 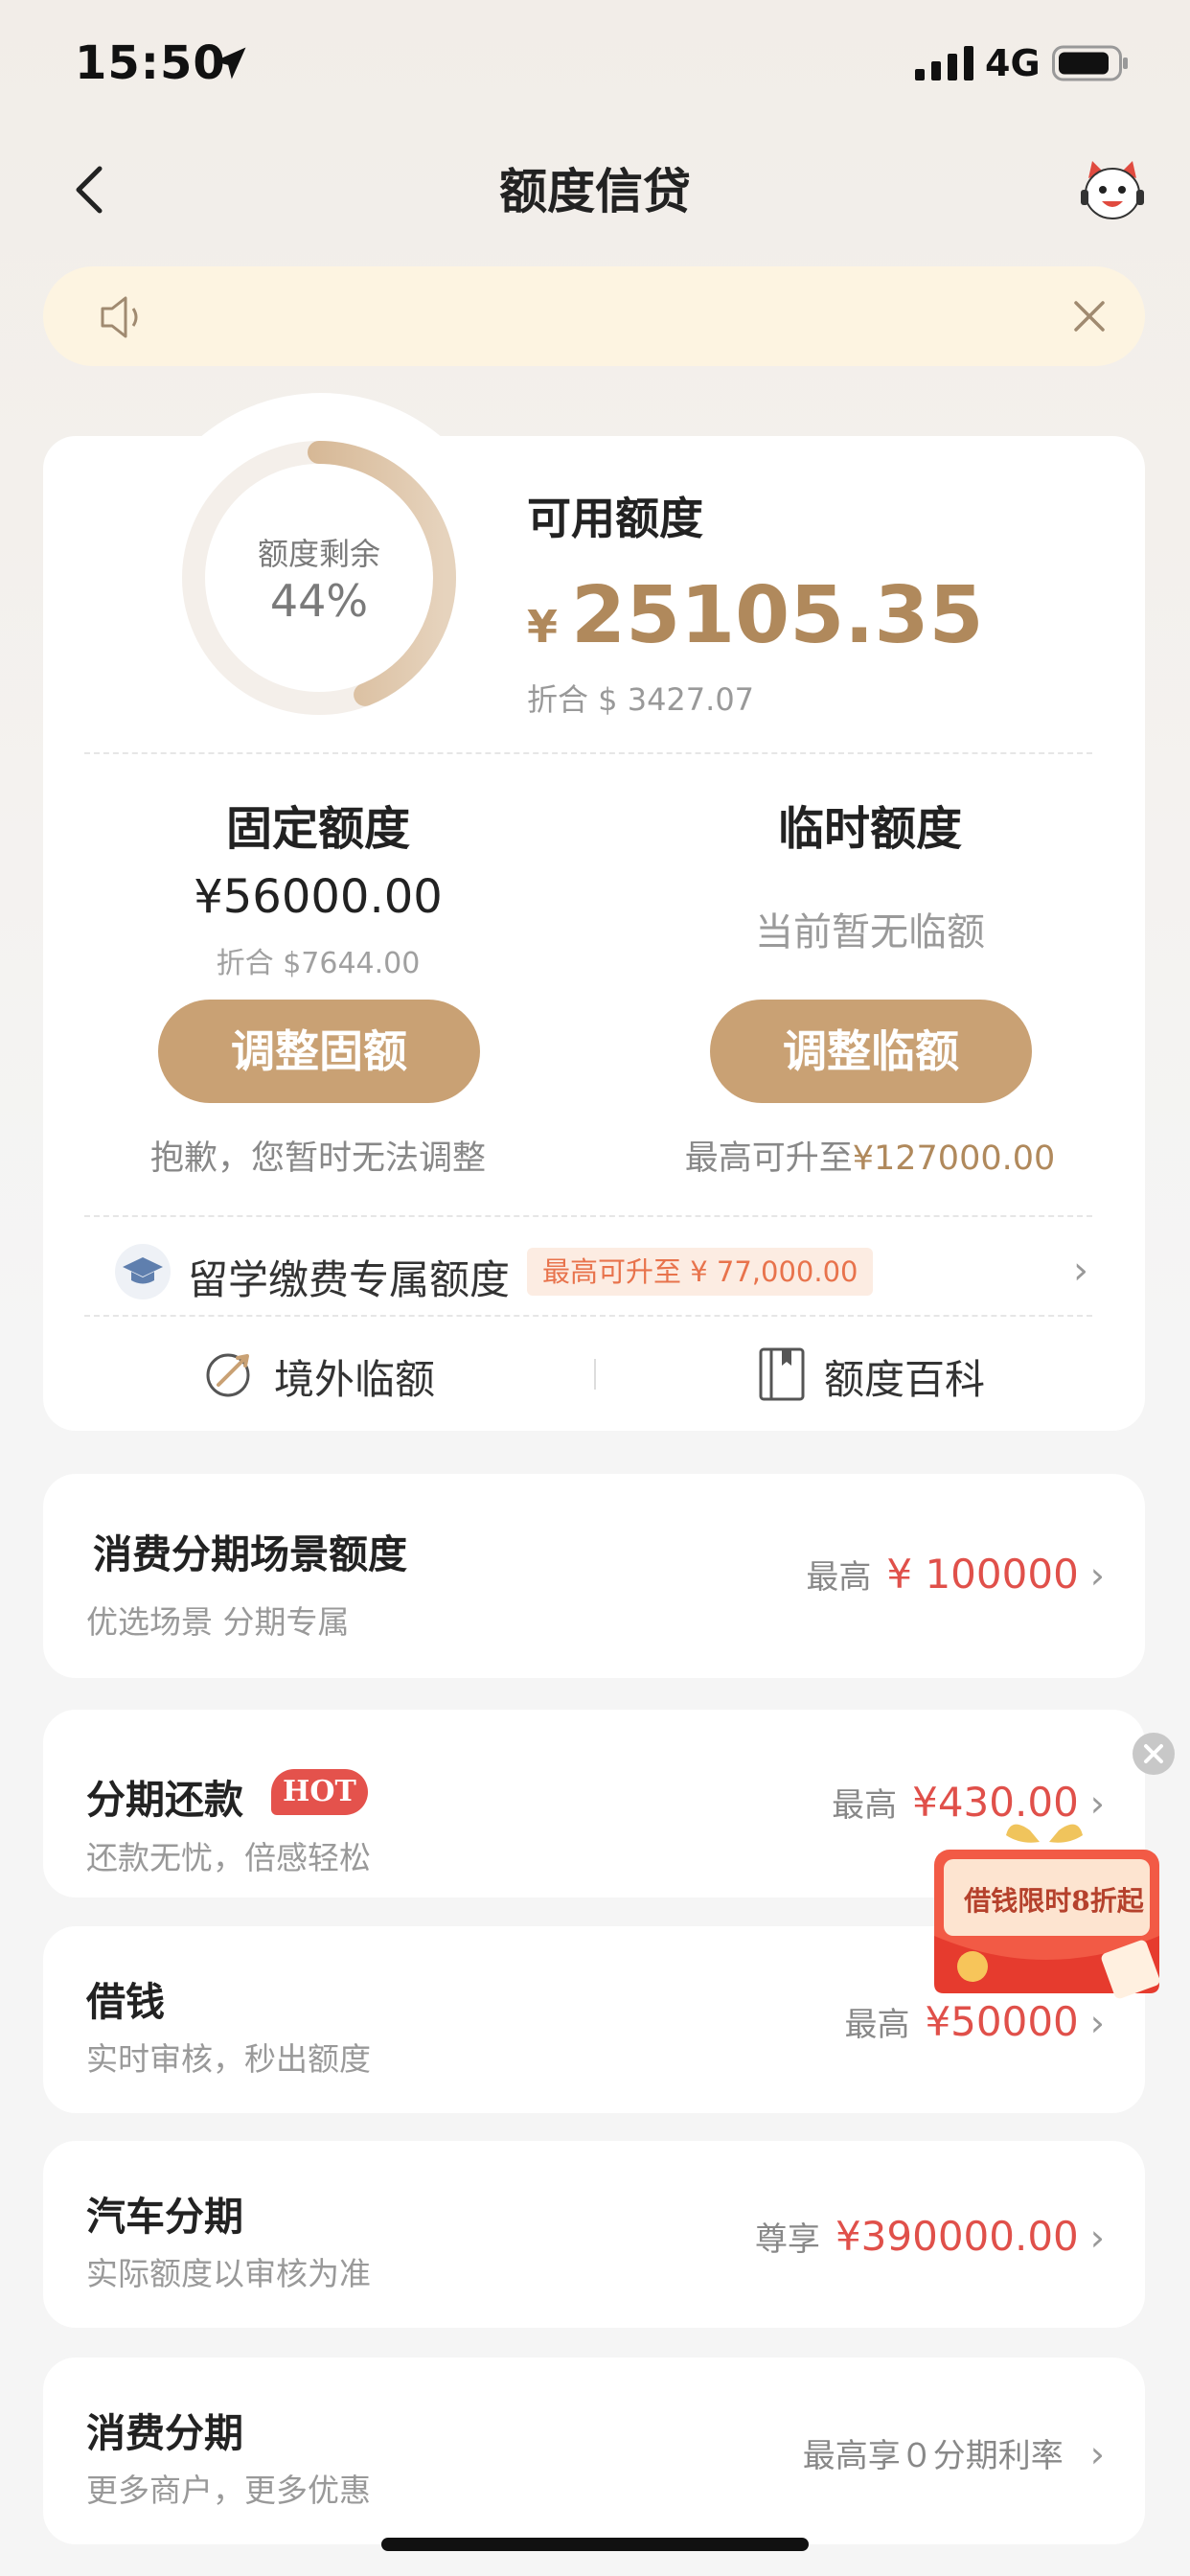 What do you see at coordinates (996, 1802) in the screenshot?
I see `list-item-amount: ¥430.00` at bounding box center [996, 1802].